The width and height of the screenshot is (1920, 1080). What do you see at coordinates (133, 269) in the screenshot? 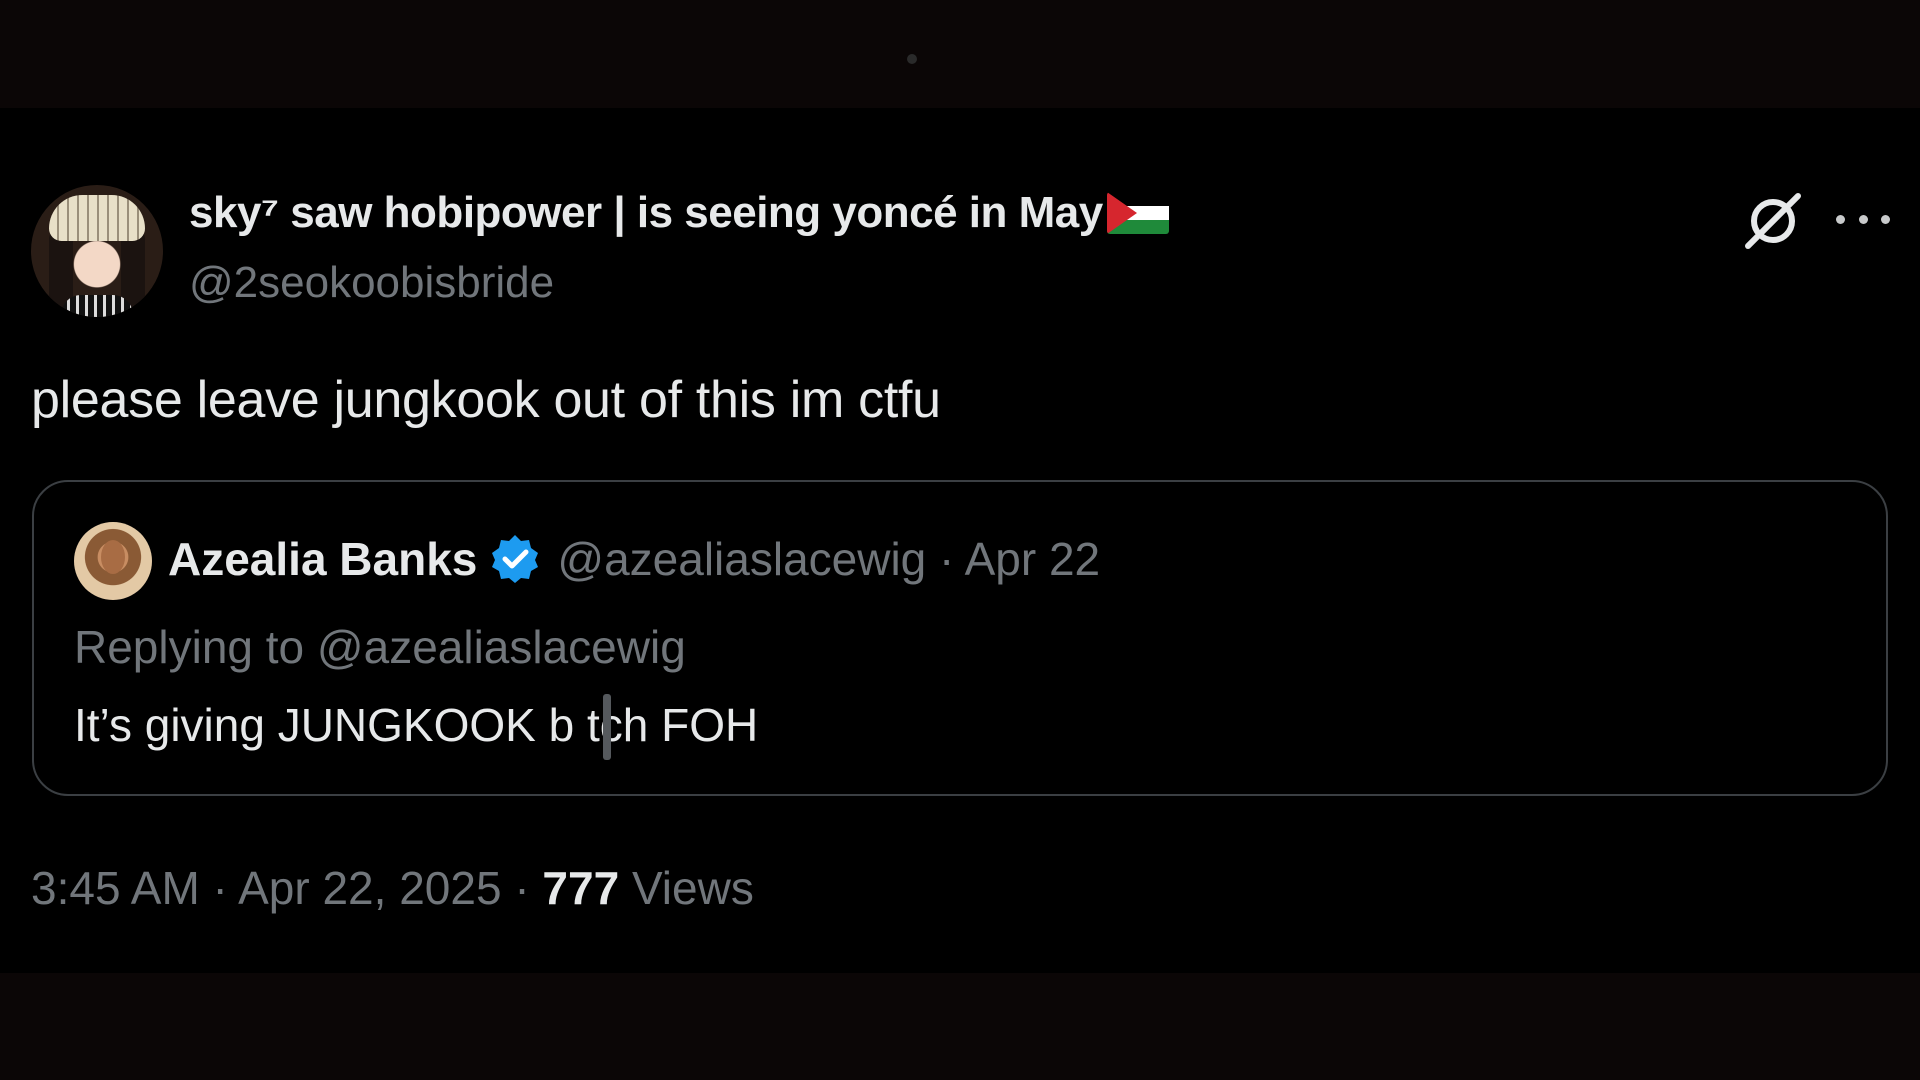
I see `avatar-hair-right` at bounding box center [133, 269].